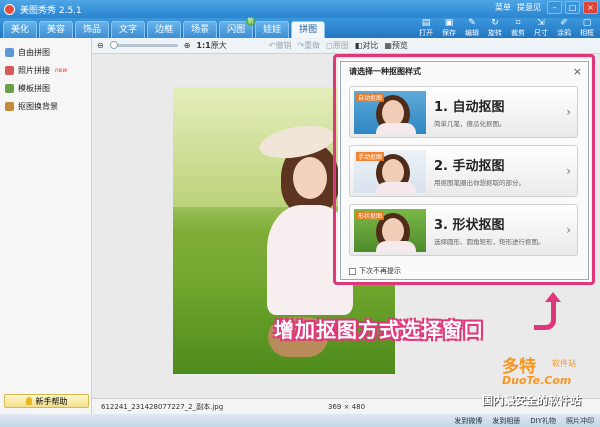 This screenshot has height=427, width=600. I want to click on pencil-icon: ✎, so click(472, 23).